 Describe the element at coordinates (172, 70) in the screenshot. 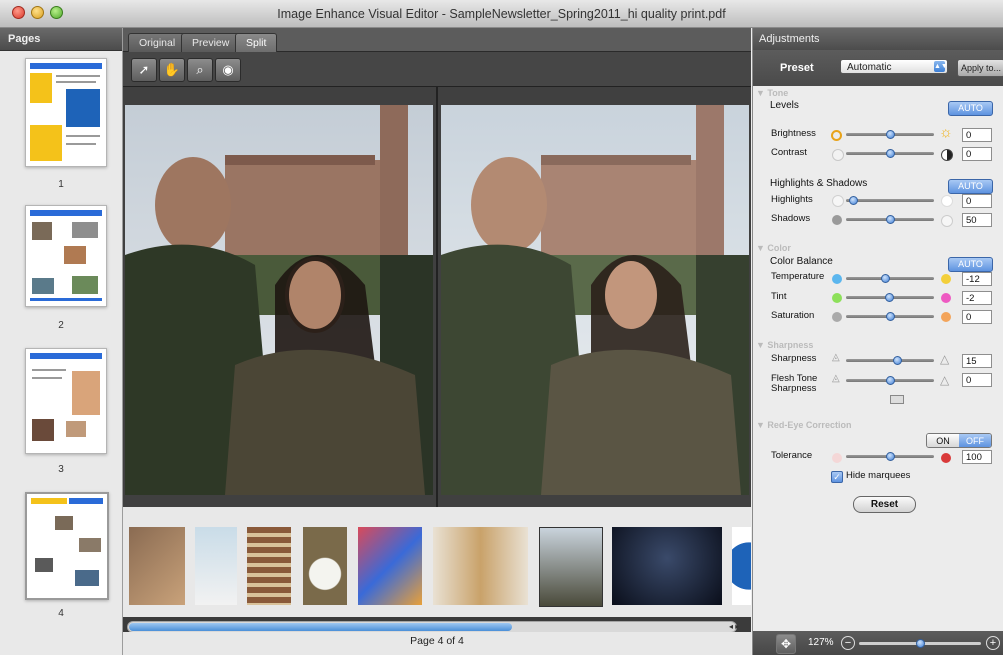

I see `hand-icon: ✋` at that location.